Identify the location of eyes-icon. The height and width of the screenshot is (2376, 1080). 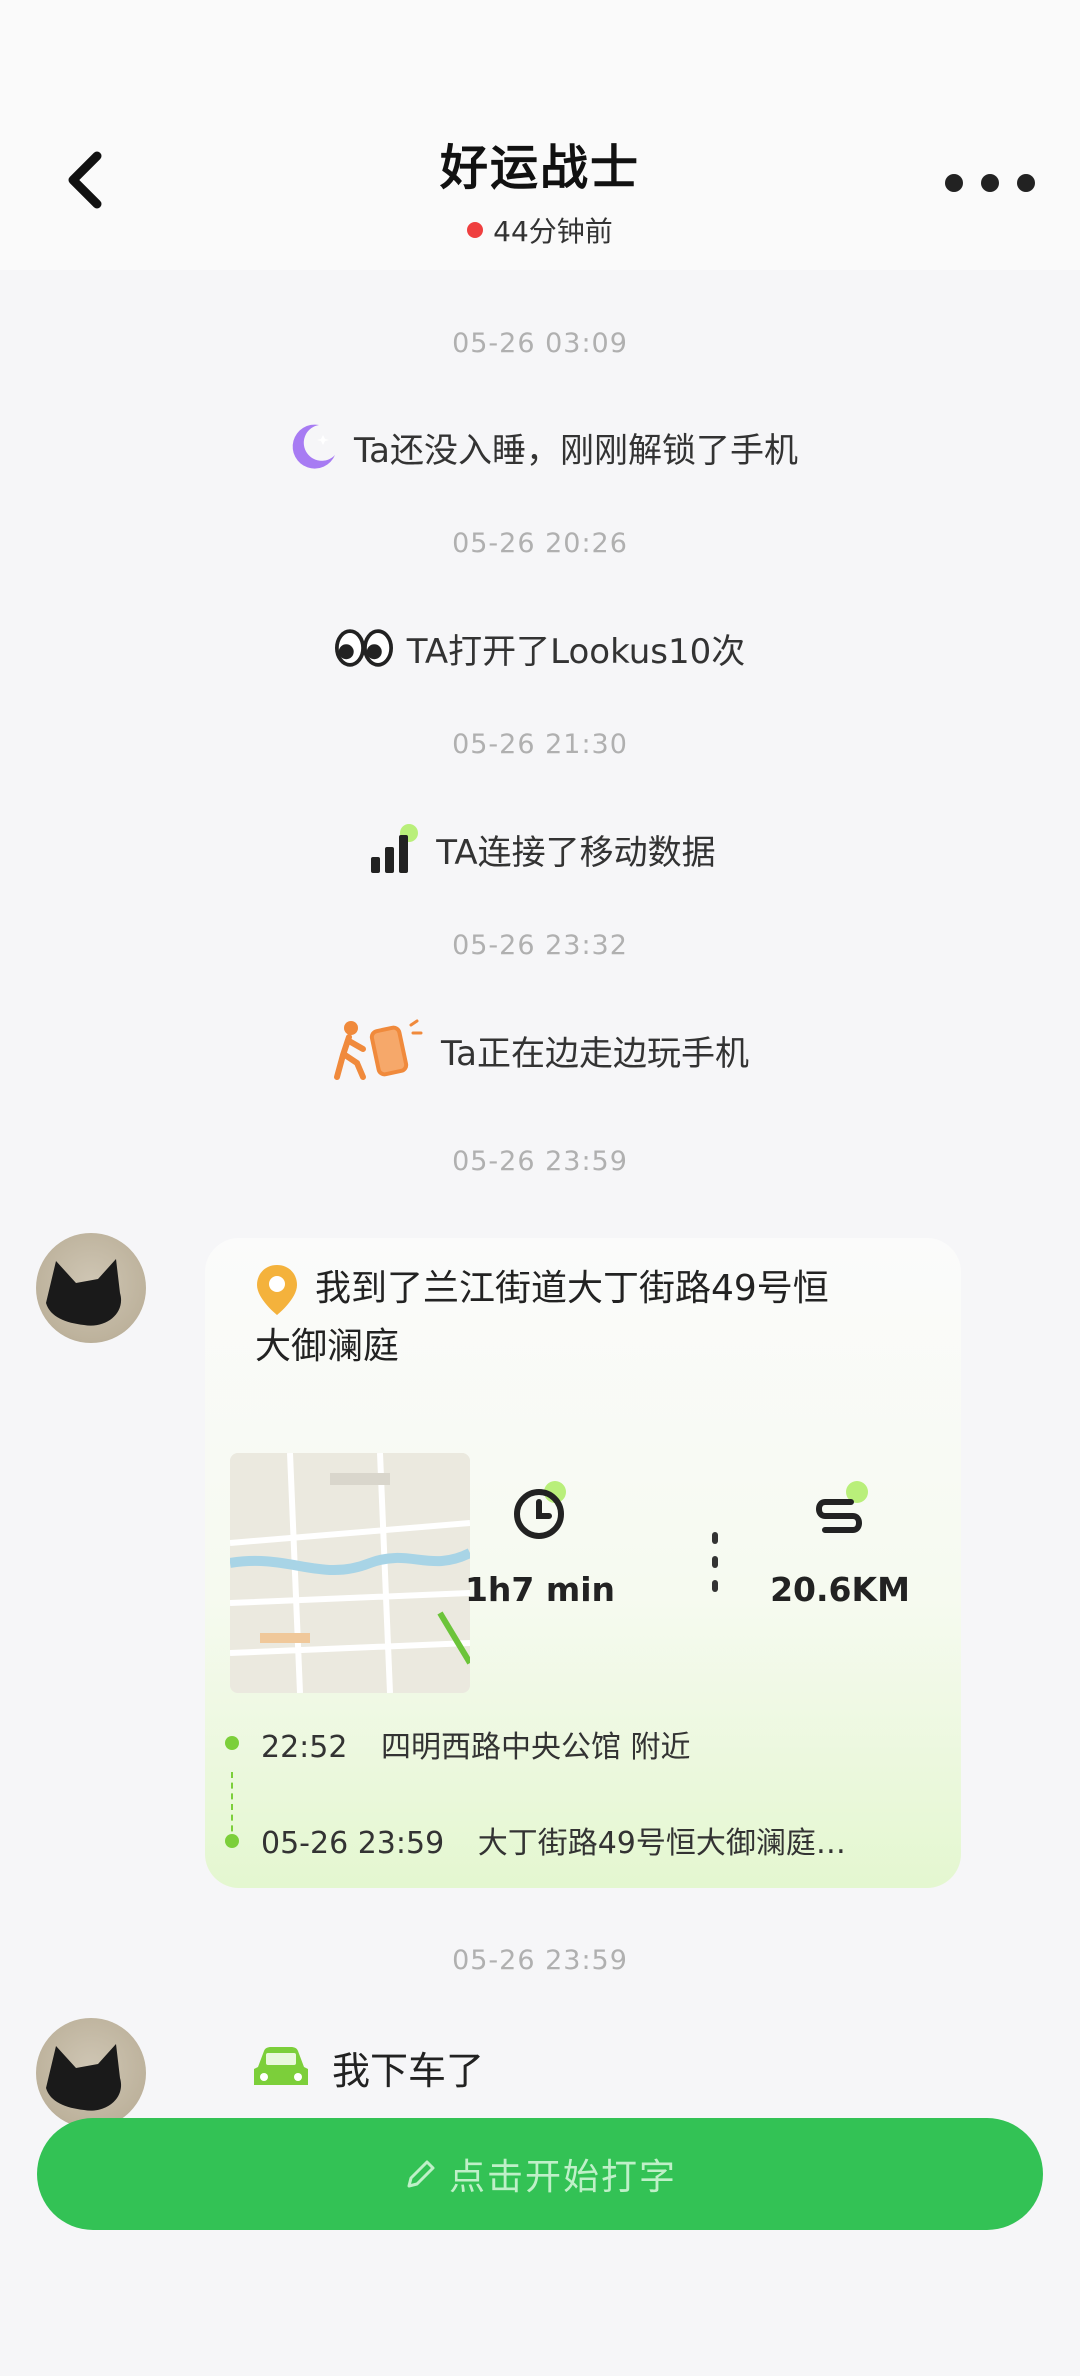
(363, 648).